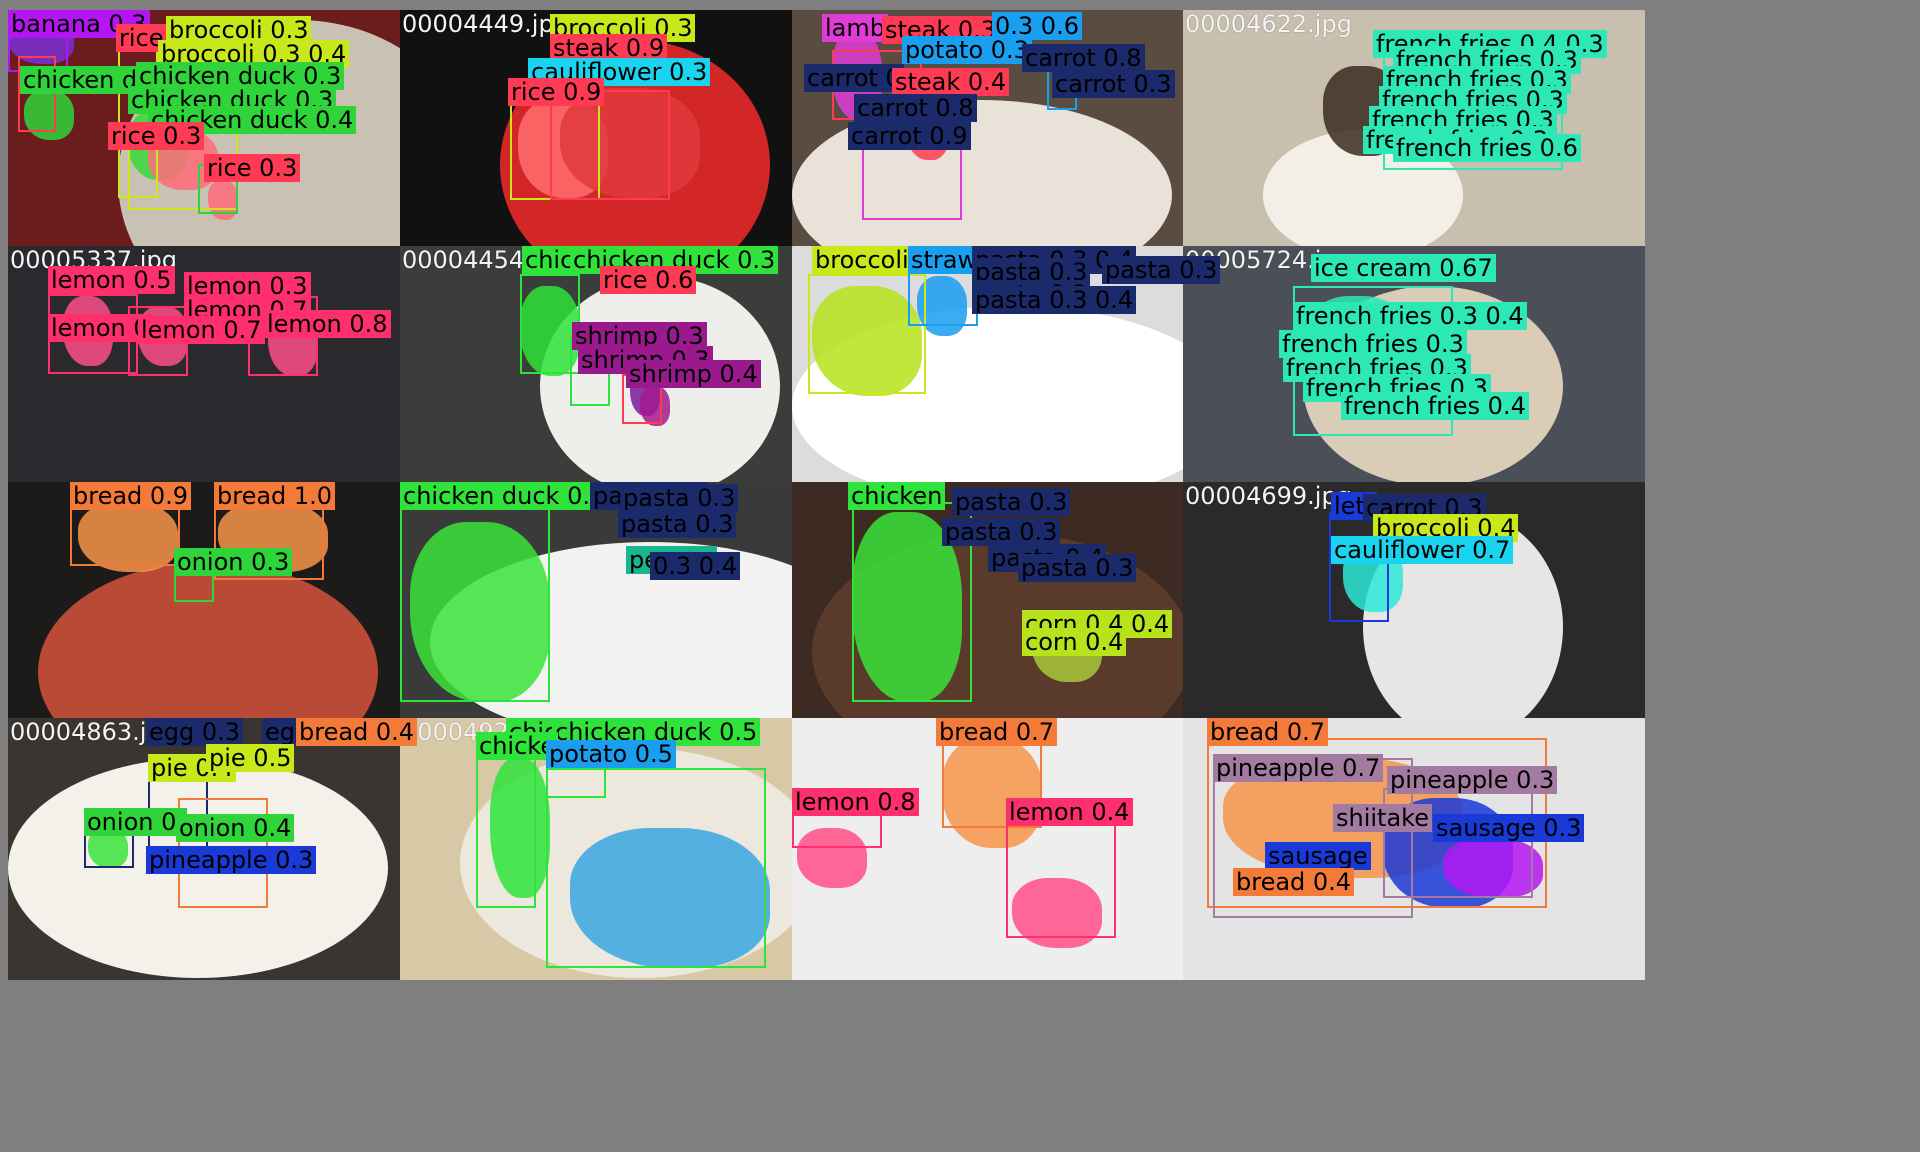  Describe the element at coordinates (250, 758) in the screenshot. I see `detection-label: pie 0.5` at that location.